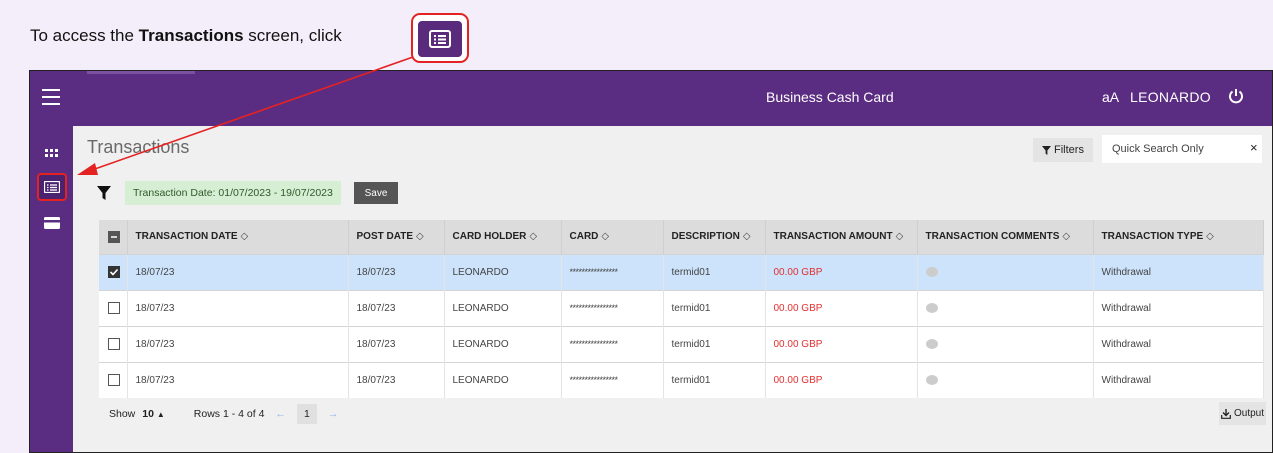 The height and width of the screenshot is (453, 1273). What do you see at coordinates (333, 414) in the screenshot?
I see `next-page-button: →` at bounding box center [333, 414].